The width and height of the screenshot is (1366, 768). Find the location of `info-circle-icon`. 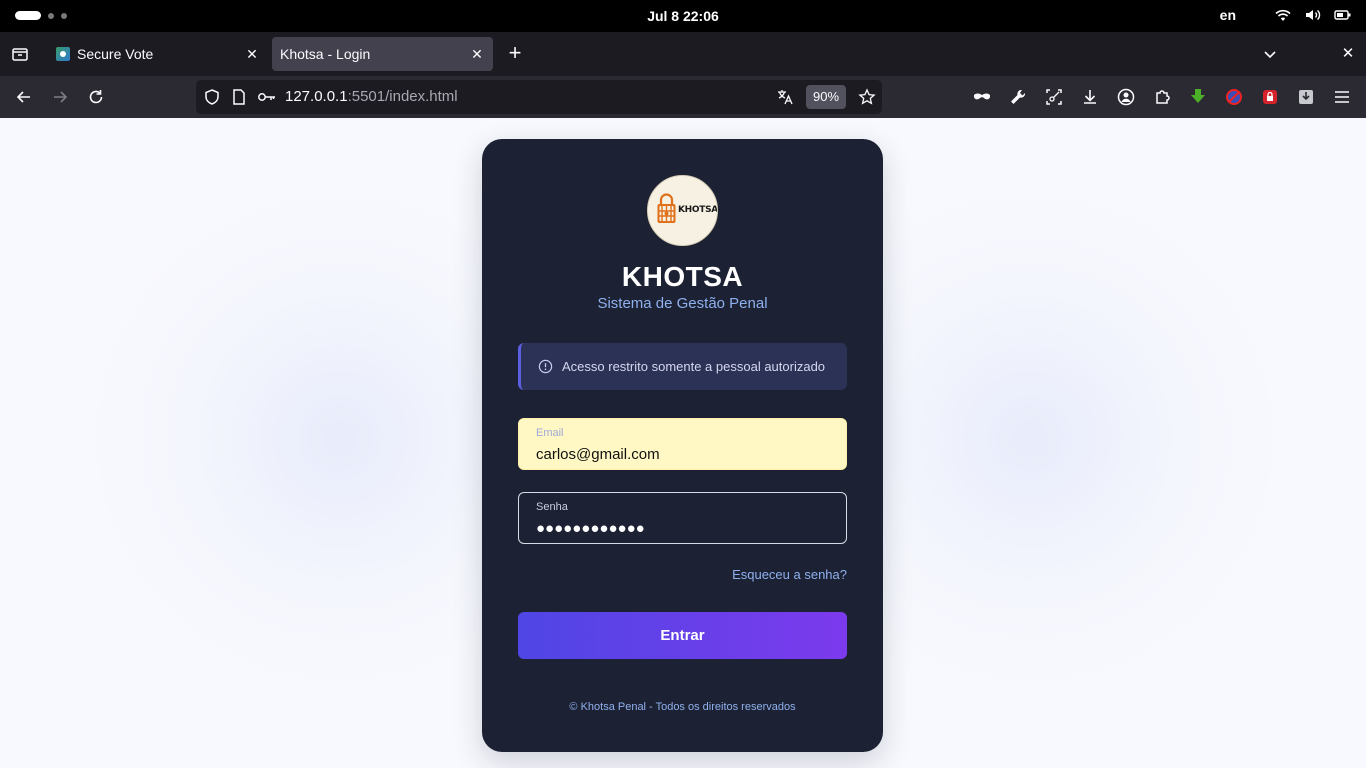

info-circle-icon is located at coordinates (545, 366).